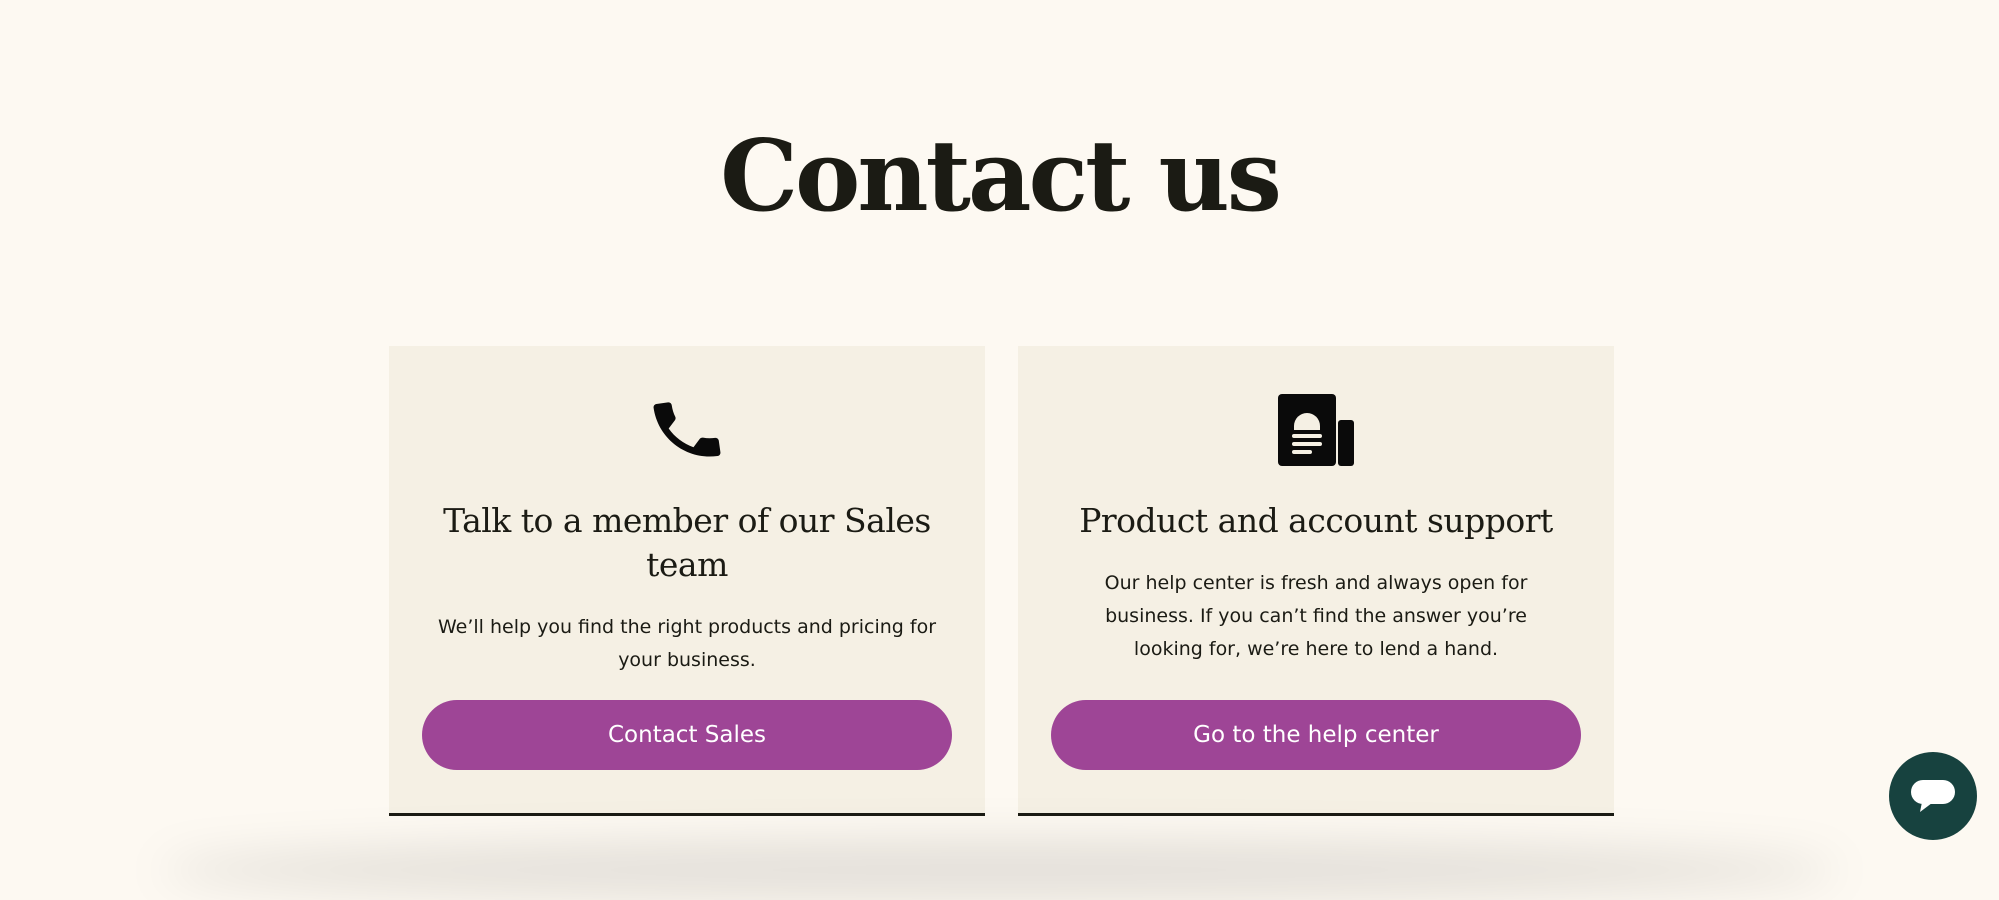 The image size is (1999, 900). I want to click on help-document-icon, so click(1316, 430).